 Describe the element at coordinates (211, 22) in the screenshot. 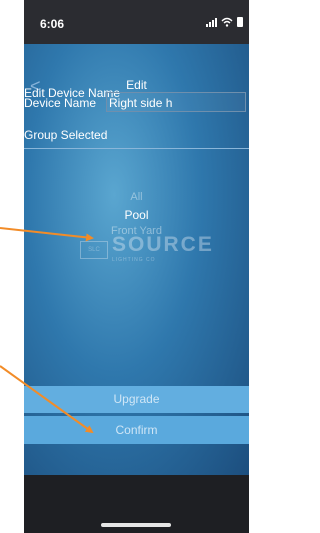

I see `signal-icon` at that location.